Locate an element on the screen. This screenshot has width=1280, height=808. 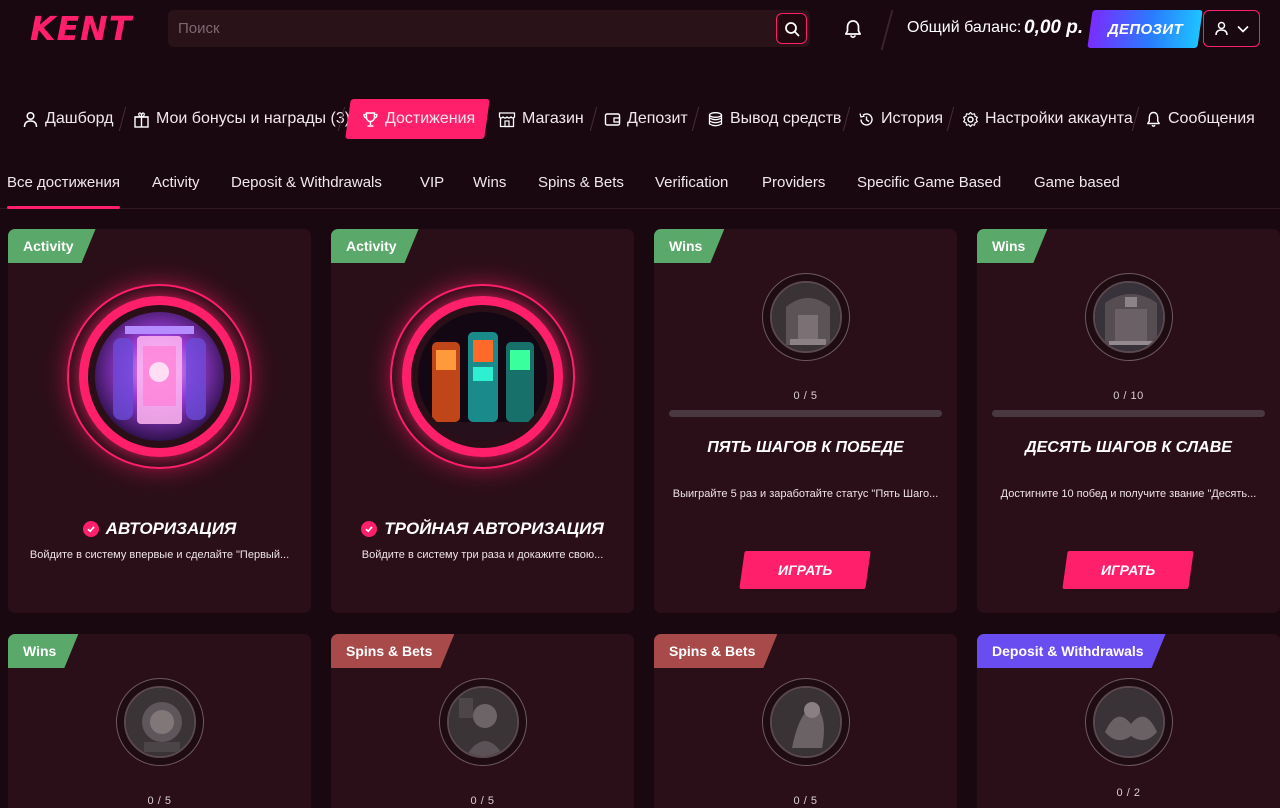
achievement-card: Spins & Bets 0 / 5 is located at coordinates (805, 721).